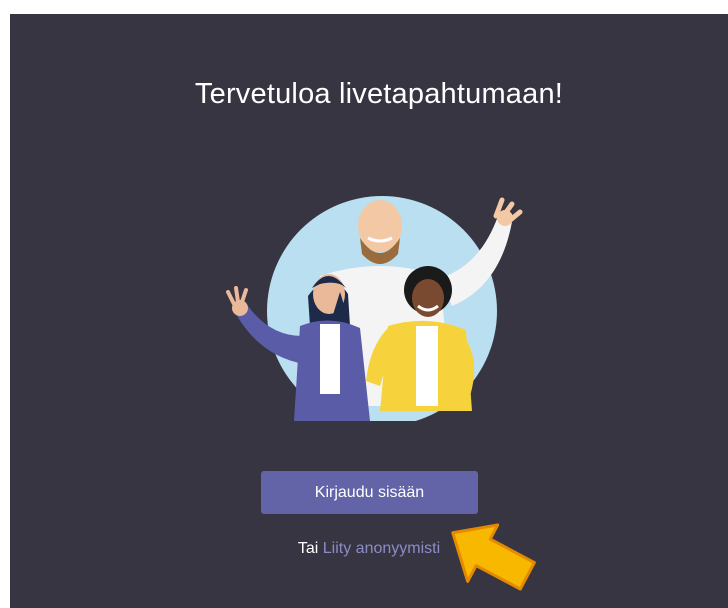  What do you see at coordinates (369, 492) in the screenshot?
I see `signin-button: Kirjaudu sisään` at bounding box center [369, 492].